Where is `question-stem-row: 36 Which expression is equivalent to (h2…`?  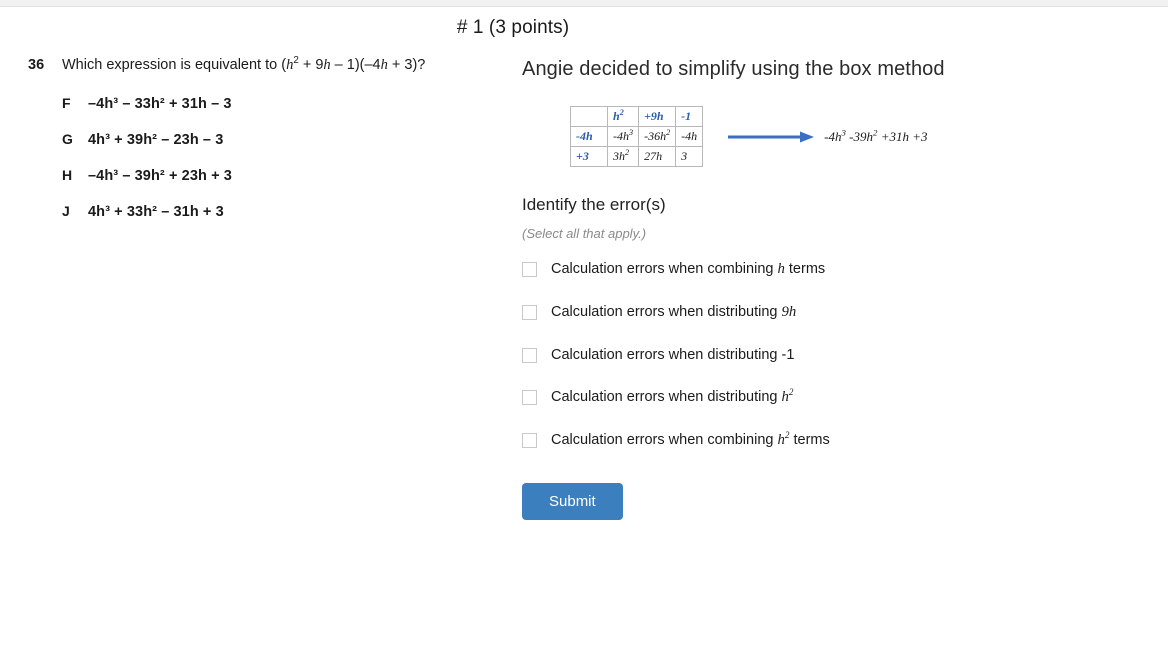 question-stem-row: 36 Which expression is equivalent to (h2… is located at coordinates (256, 65).